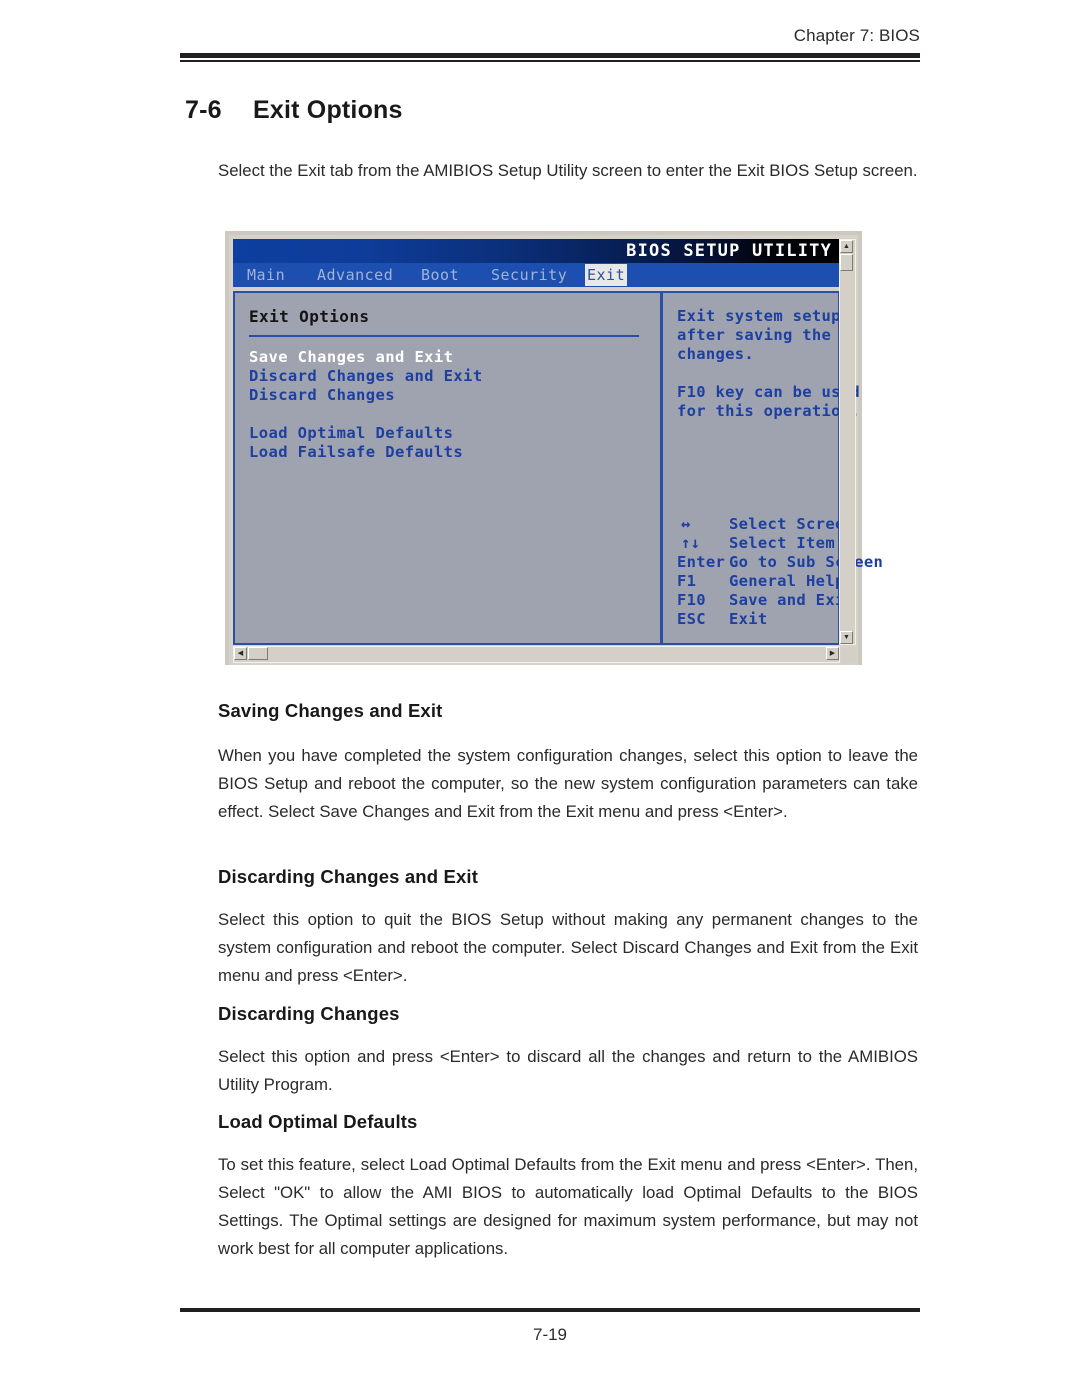  What do you see at coordinates (550, 1334) in the screenshot?
I see `page-number: 7-19` at bounding box center [550, 1334].